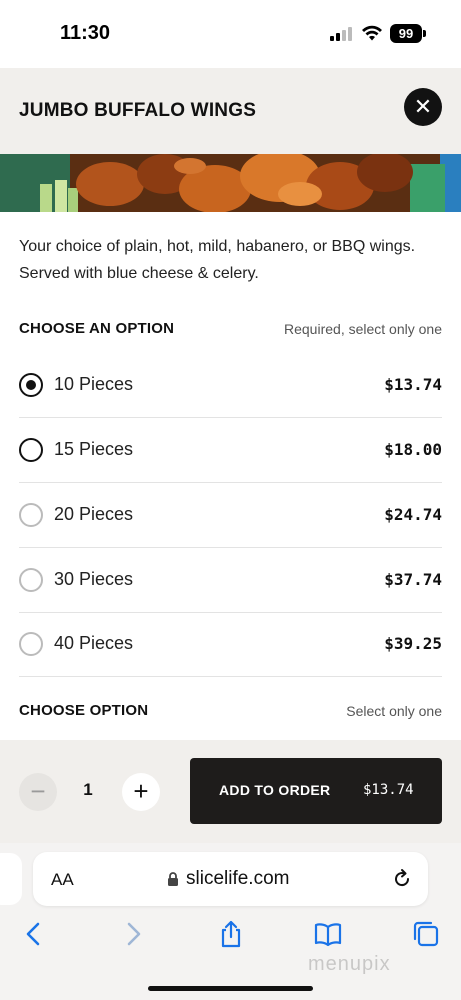 This screenshot has width=461, height=1000. Describe the element at coordinates (349, 964) in the screenshot. I see `watermark: menupix` at that location.